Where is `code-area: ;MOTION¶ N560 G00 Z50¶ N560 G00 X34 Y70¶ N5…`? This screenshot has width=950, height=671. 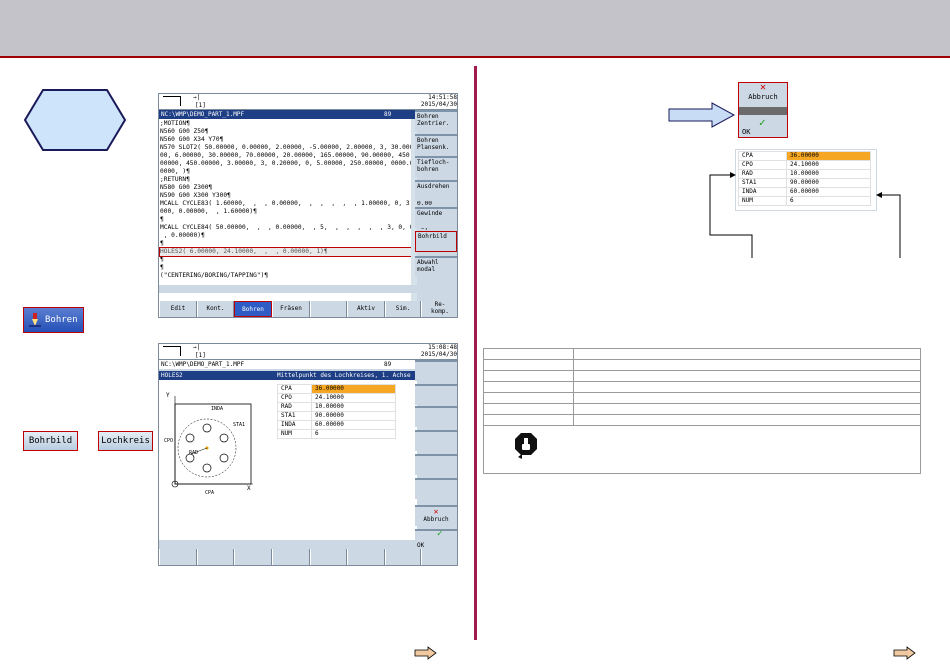
code-area: ;MOTION¶ N560 G00 Z50¶ N560 G00 X34 Y70¶ N5… is located at coordinates (295, 210).